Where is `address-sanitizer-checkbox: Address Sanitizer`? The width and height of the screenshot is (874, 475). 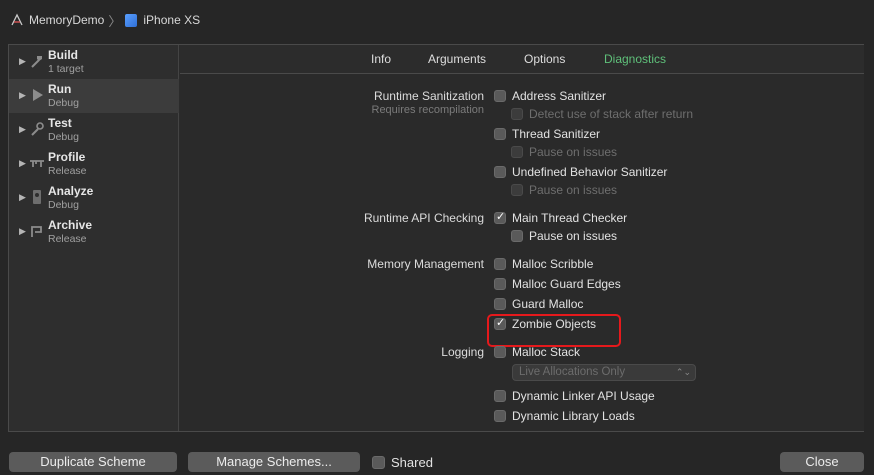 address-sanitizer-checkbox: Address Sanitizer is located at coordinates (550, 96).